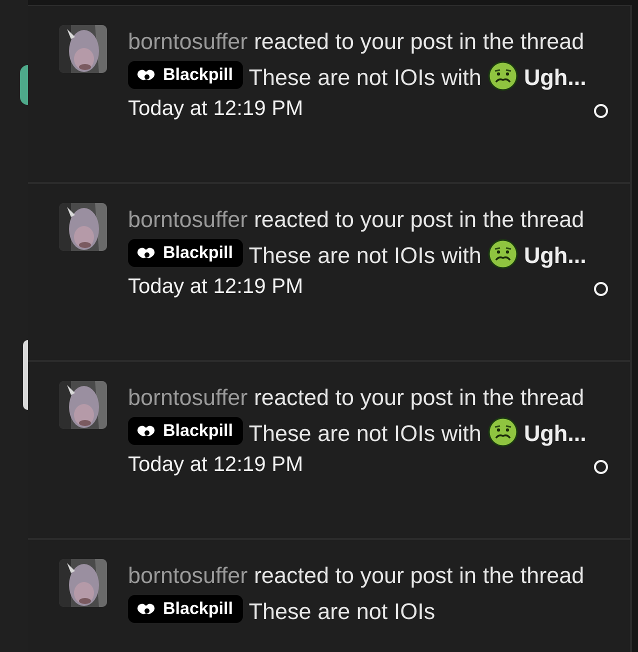 The image size is (638, 652). Describe the element at coordinates (357, 594) in the screenshot. I see `notification-text: borntosuffer reacted to your post in the thread Blackpill These are not IOIs` at that location.